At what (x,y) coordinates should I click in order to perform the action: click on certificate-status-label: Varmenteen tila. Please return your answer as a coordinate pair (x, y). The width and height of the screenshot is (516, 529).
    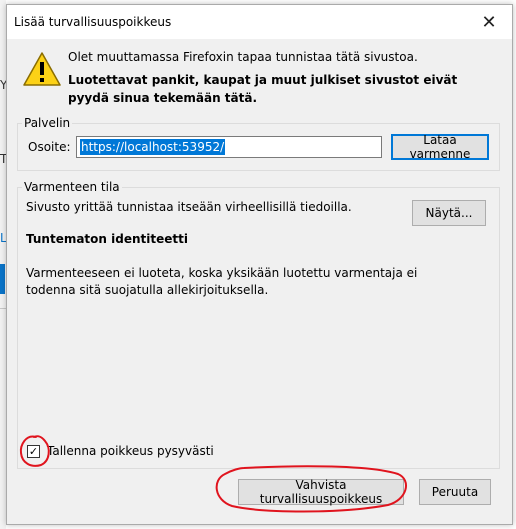
    Looking at the image, I should click on (72, 187).